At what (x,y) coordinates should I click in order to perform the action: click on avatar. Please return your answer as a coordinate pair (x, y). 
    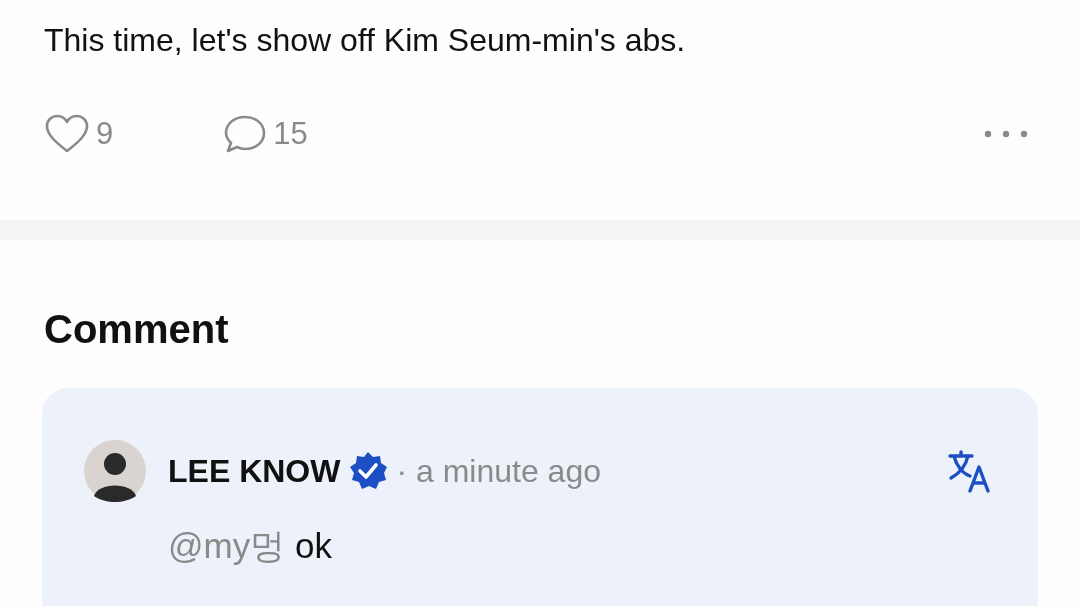
    Looking at the image, I should click on (115, 471).